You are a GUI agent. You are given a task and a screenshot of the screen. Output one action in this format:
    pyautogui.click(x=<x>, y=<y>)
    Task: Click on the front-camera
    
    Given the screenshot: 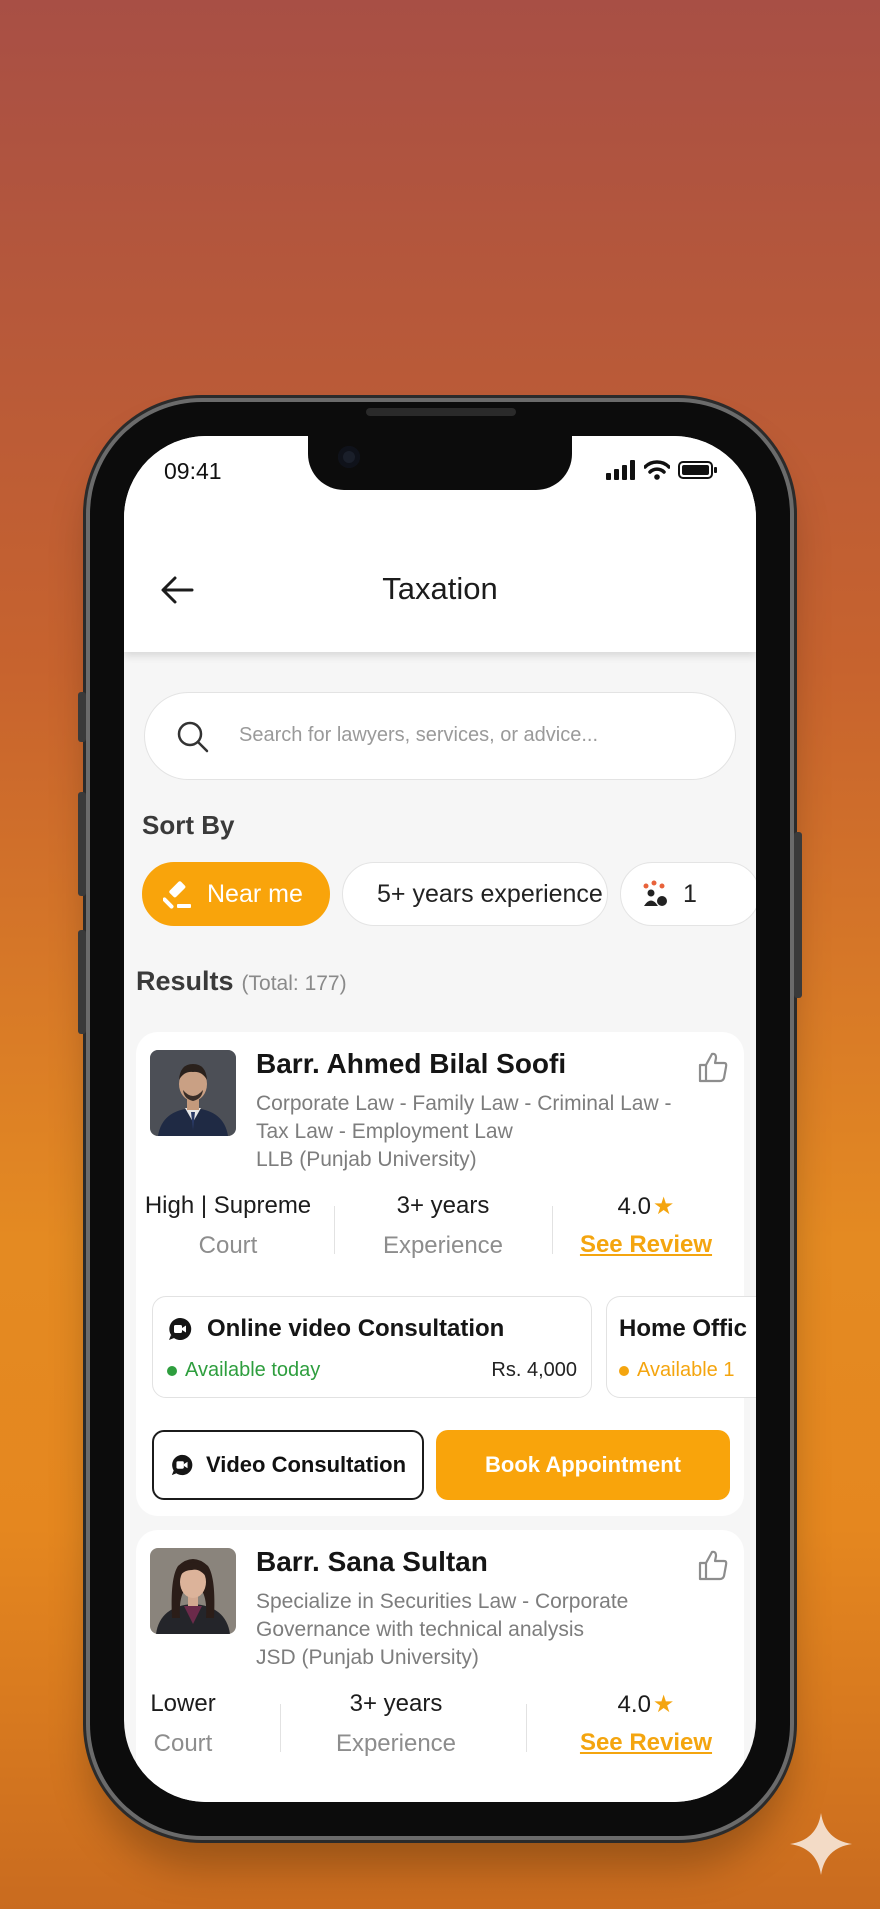 What is the action you would take?
    pyautogui.click(x=349, y=457)
    